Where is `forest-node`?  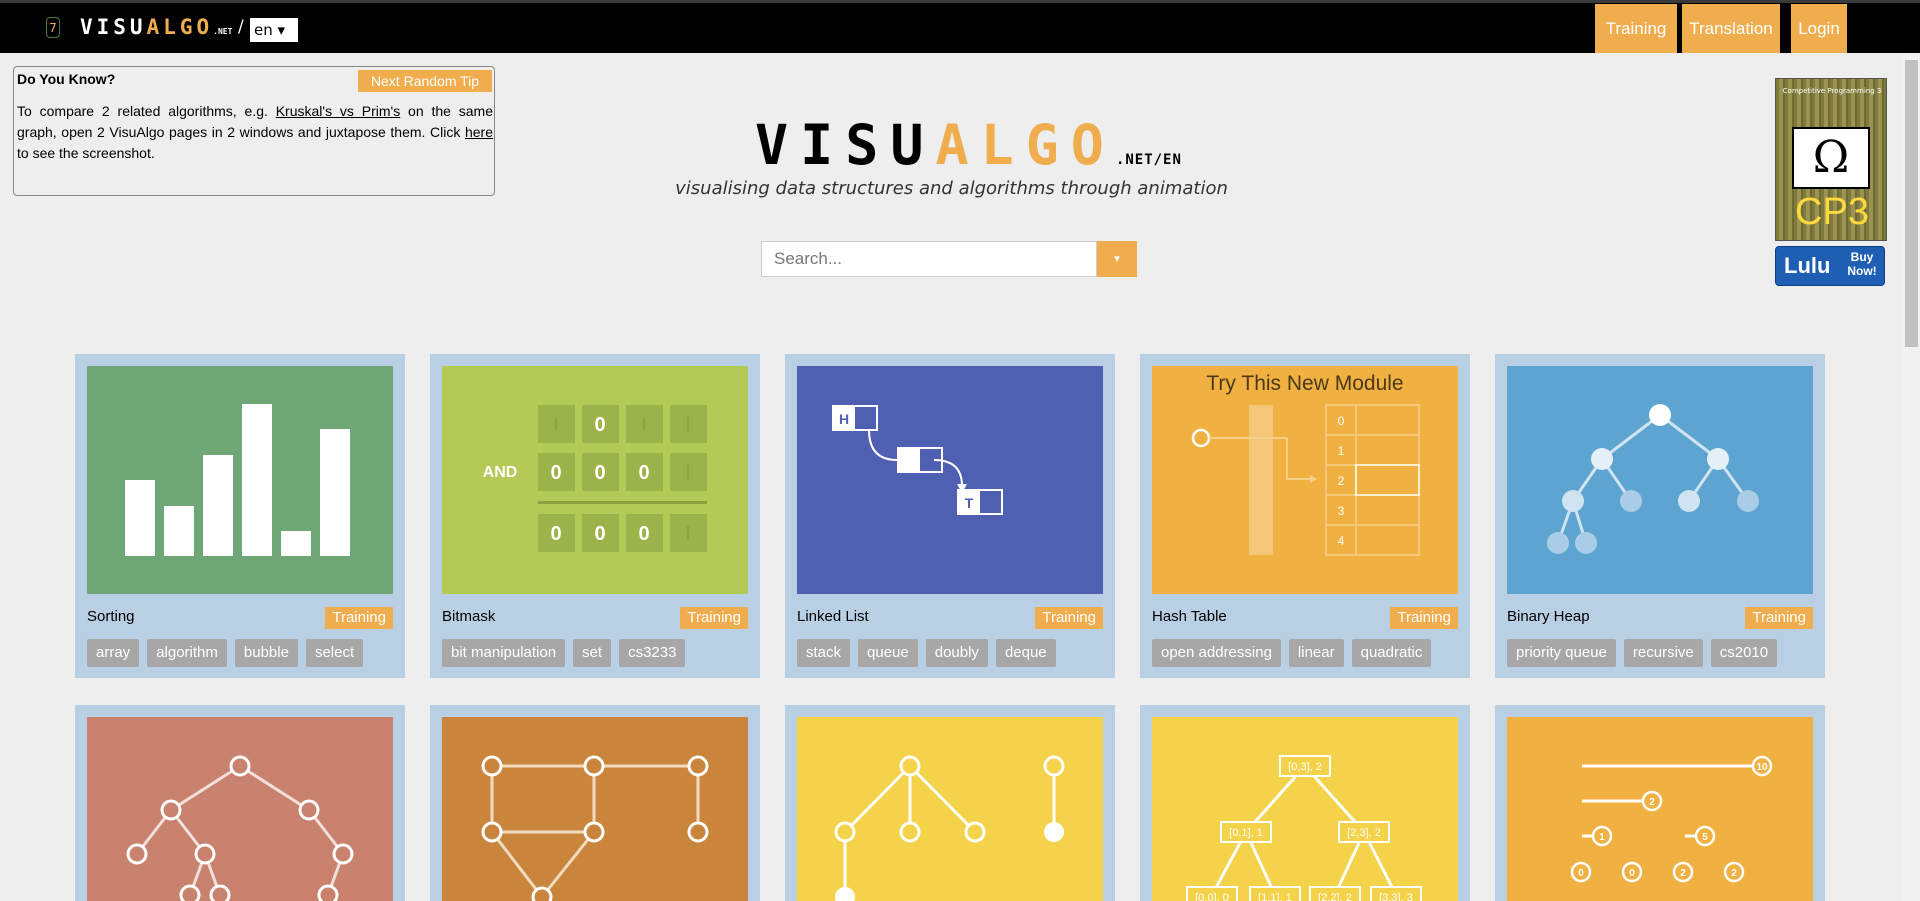 forest-node is located at coordinates (1054, 766).